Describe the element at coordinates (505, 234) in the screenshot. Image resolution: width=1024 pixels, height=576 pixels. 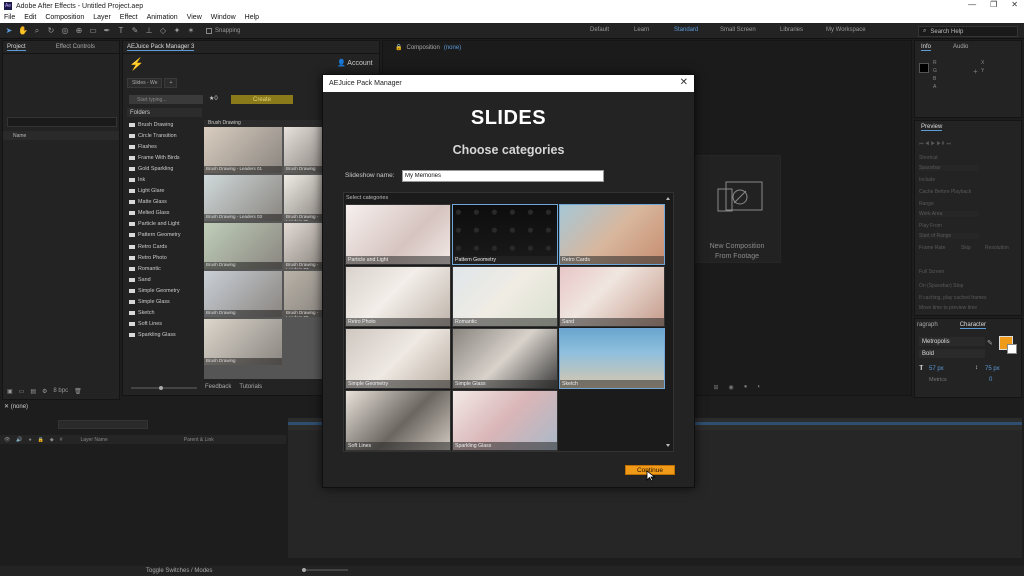
I see `category-tile: Pattern Geometry` at that location.